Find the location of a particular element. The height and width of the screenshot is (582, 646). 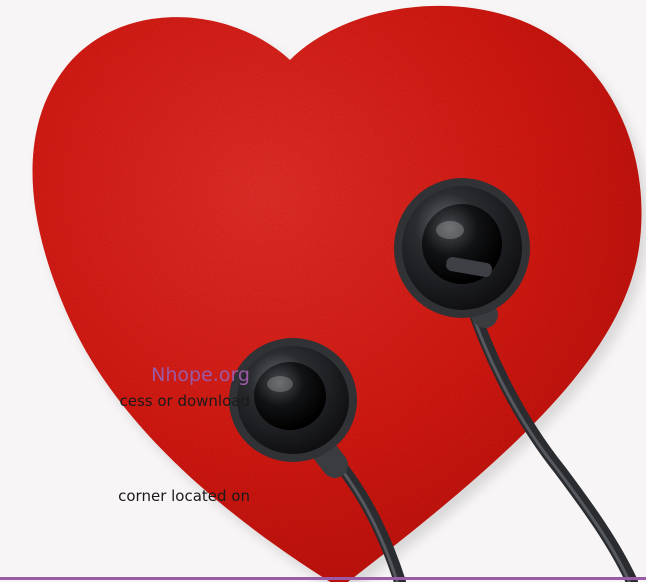

site-link-text: Nhope.org is located at coordinates (125, 375).